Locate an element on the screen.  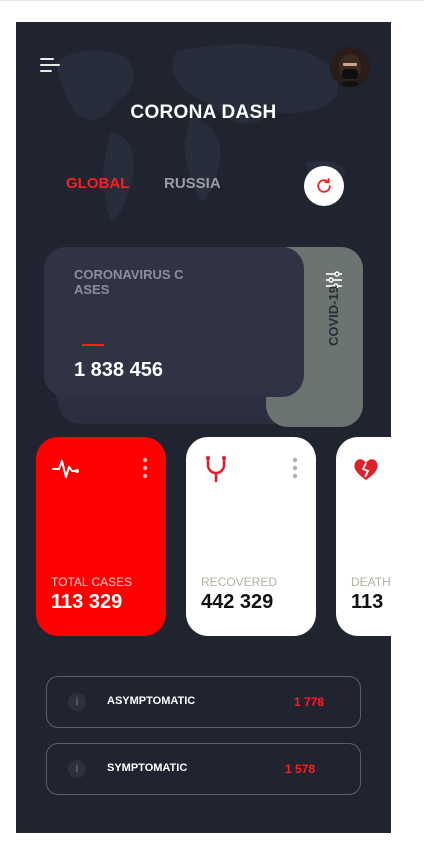
refresh-icon is located at coordinates (324, 185).